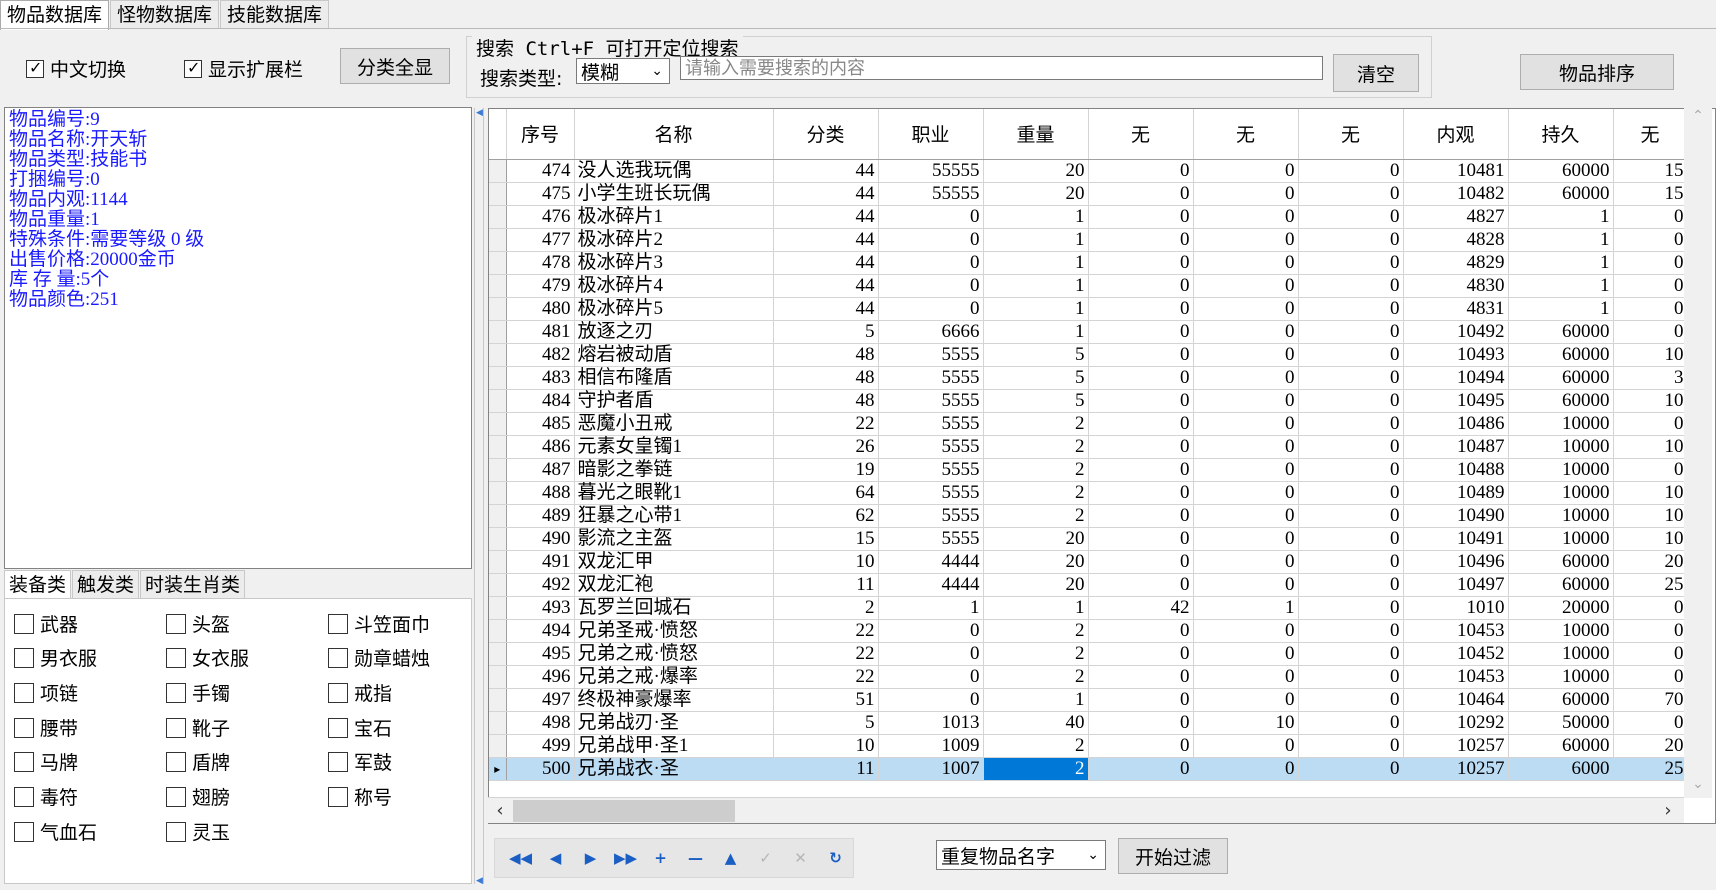  What do you see at coordinates (540, 700) in the screenshot?
I see `table-cell: 497` at bounding box center [540, 700].